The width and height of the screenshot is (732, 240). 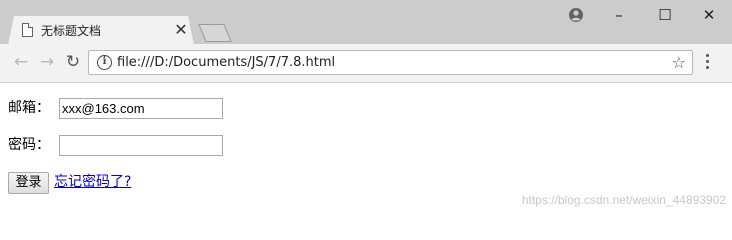 What do you see at coordinates (29, 108) in the screenshot?
I see `email-label: 邮箱：` at bounding box center [29, 108].